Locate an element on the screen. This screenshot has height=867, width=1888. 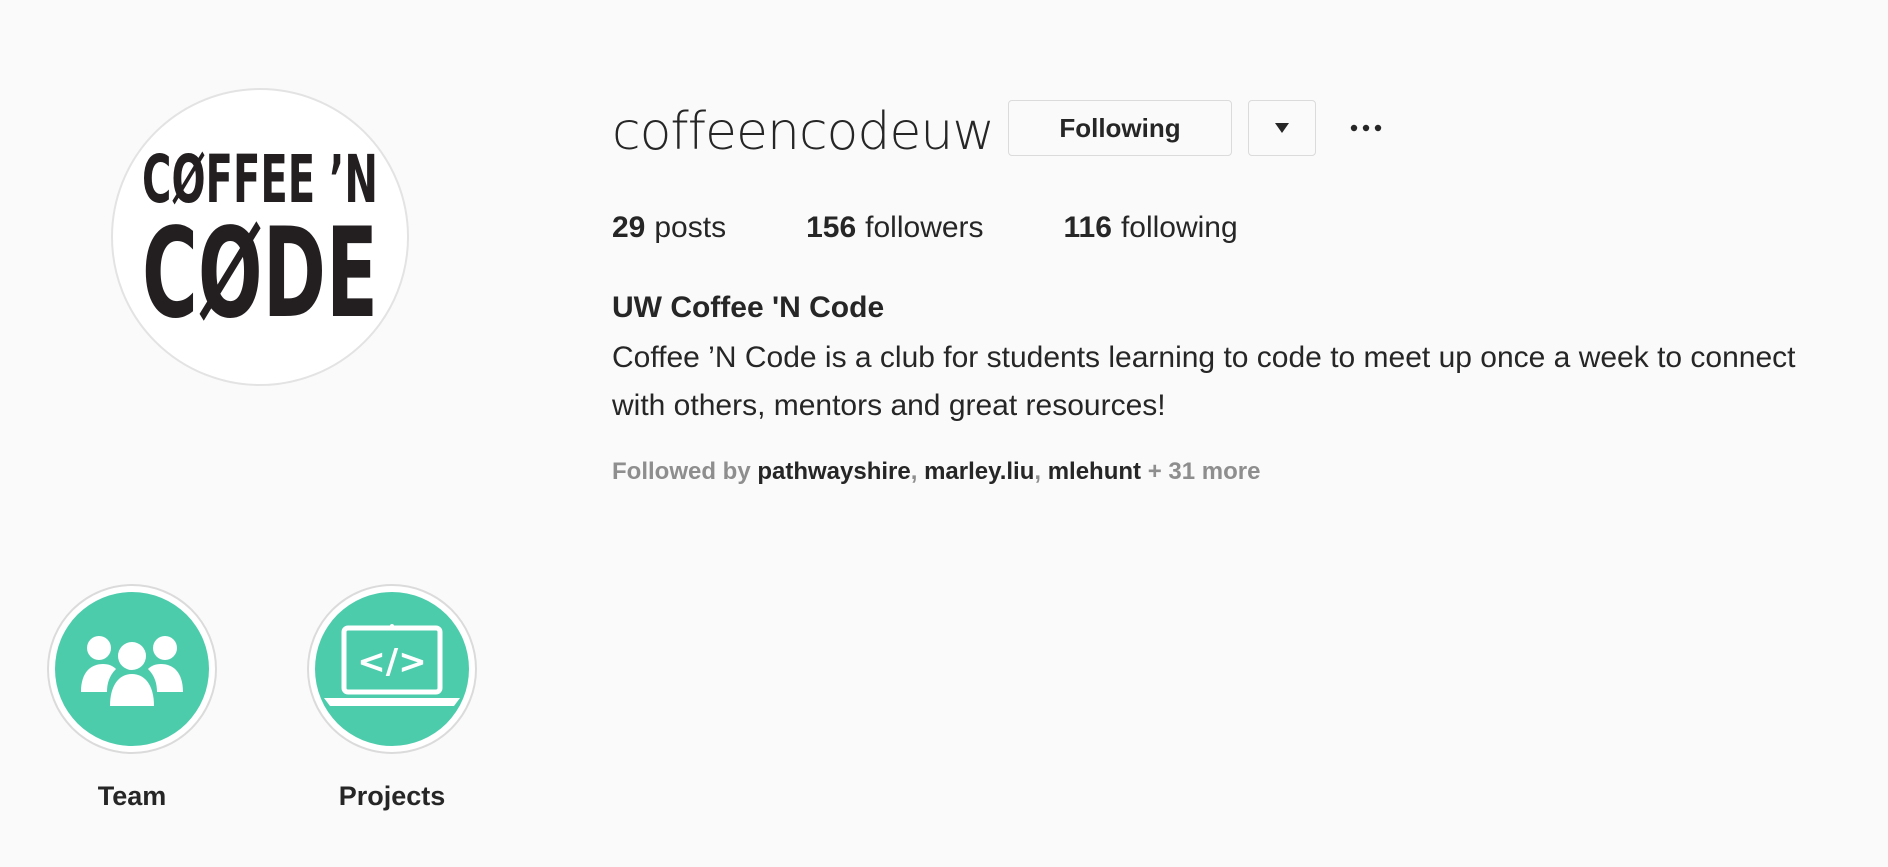
logo-line-2: CØDE is located at coordinates (260, 274).